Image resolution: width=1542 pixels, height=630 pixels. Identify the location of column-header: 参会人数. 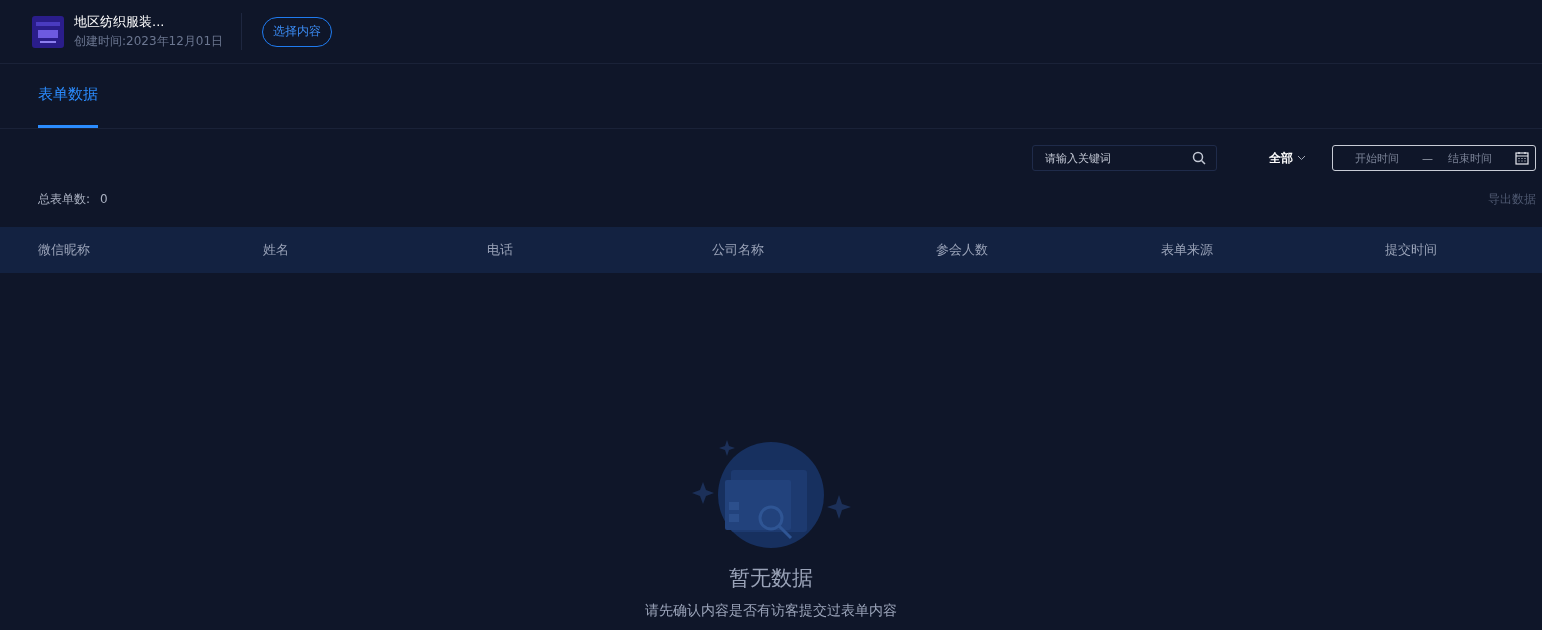
(962, 250).